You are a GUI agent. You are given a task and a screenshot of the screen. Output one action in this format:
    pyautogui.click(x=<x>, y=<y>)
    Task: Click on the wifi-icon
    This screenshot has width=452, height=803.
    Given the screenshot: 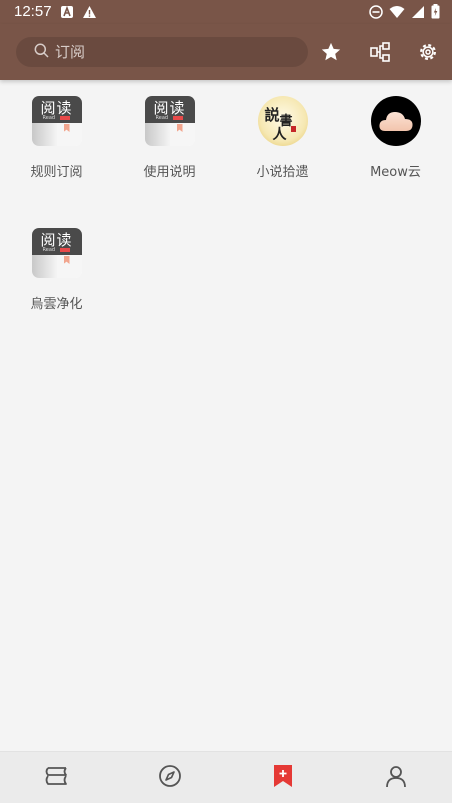 What is the action you would take?
    pyautogui.click(x=397, y=13)
    